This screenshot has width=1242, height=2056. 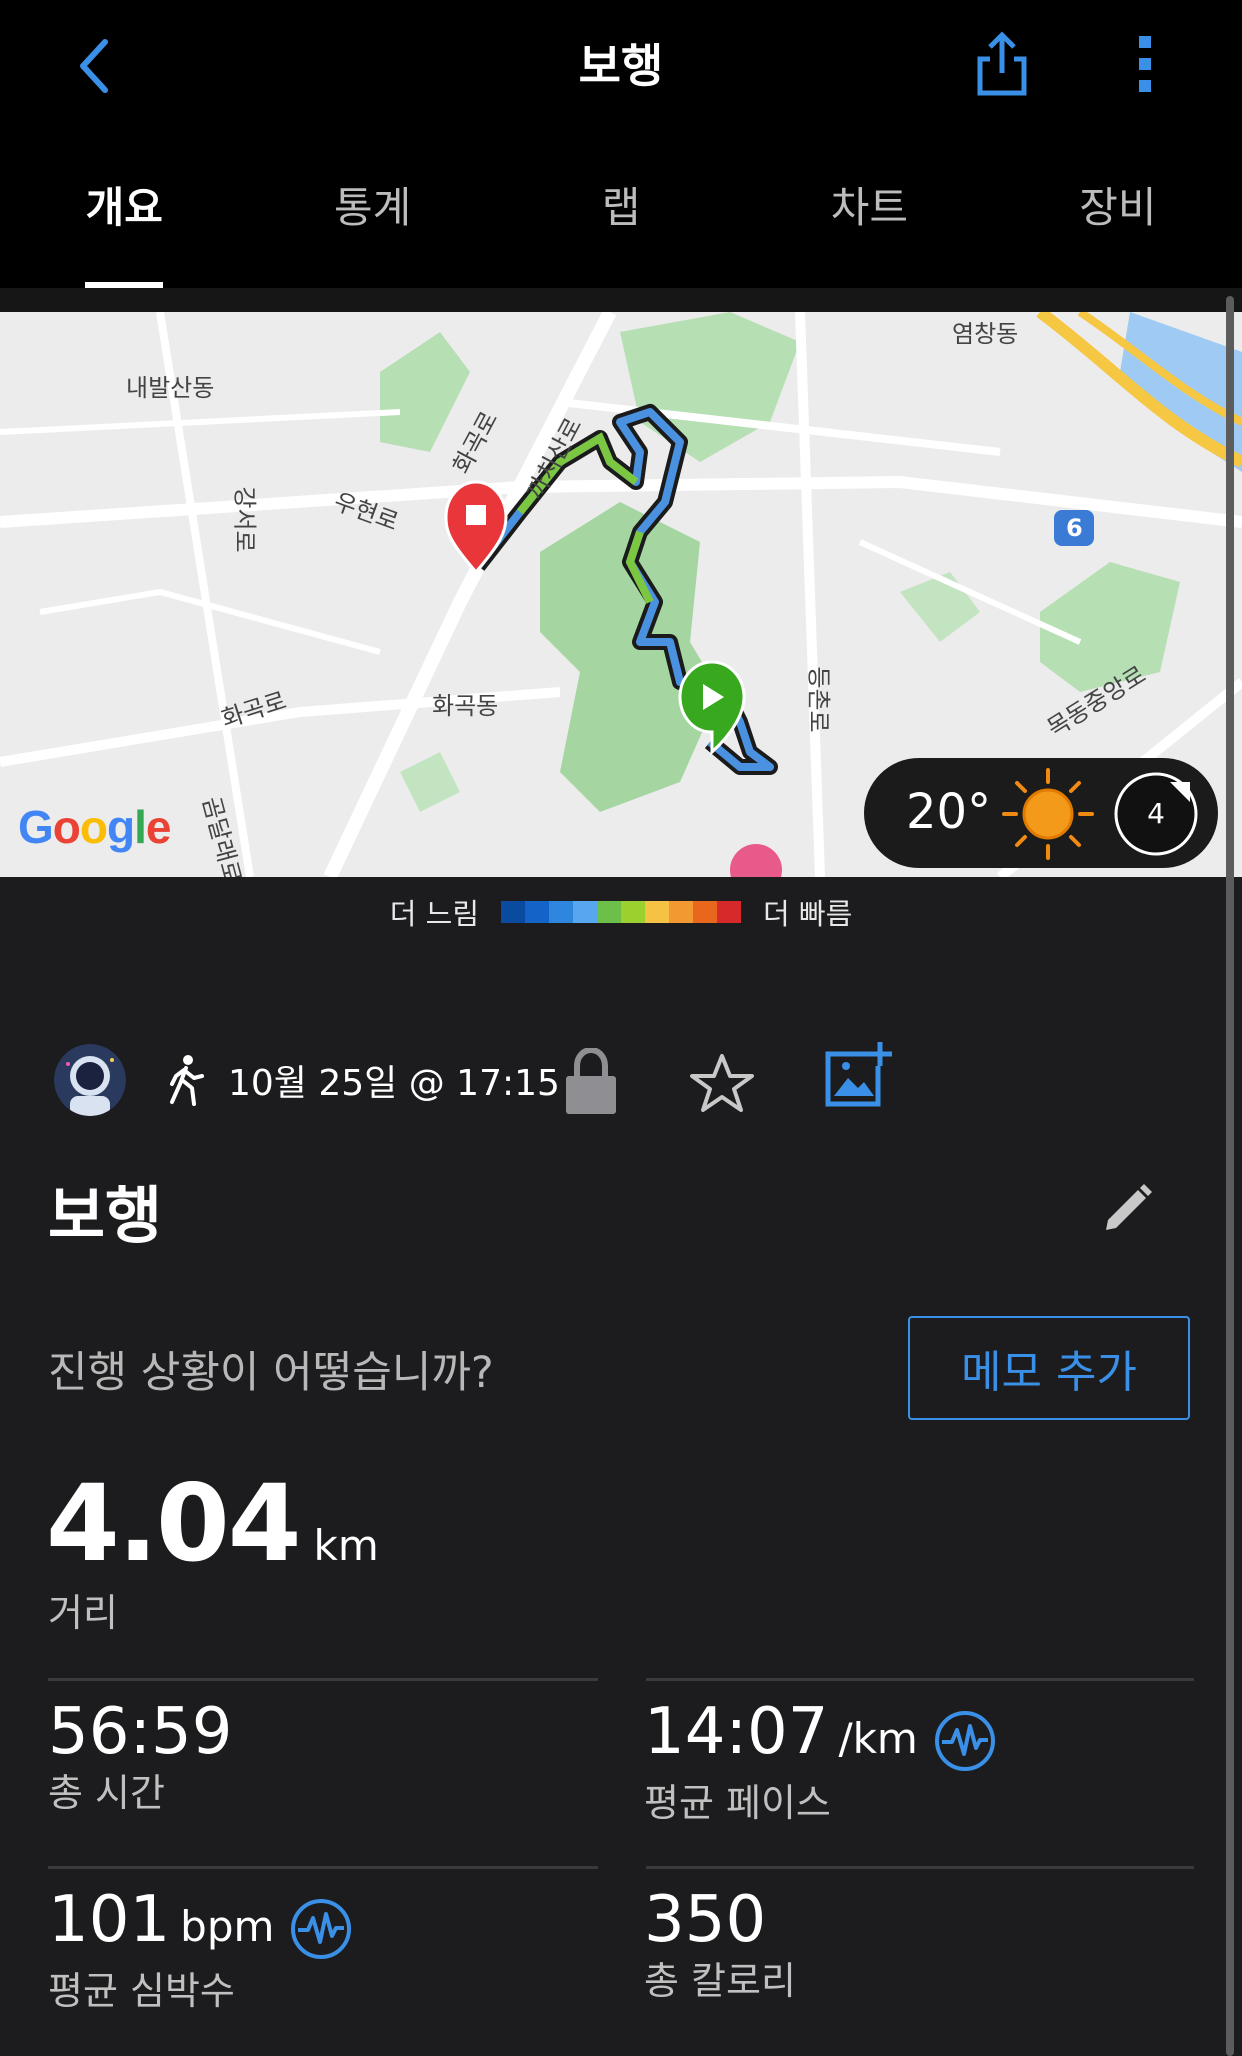 I want to click on more-options-button, so click(x=1145, y=64).